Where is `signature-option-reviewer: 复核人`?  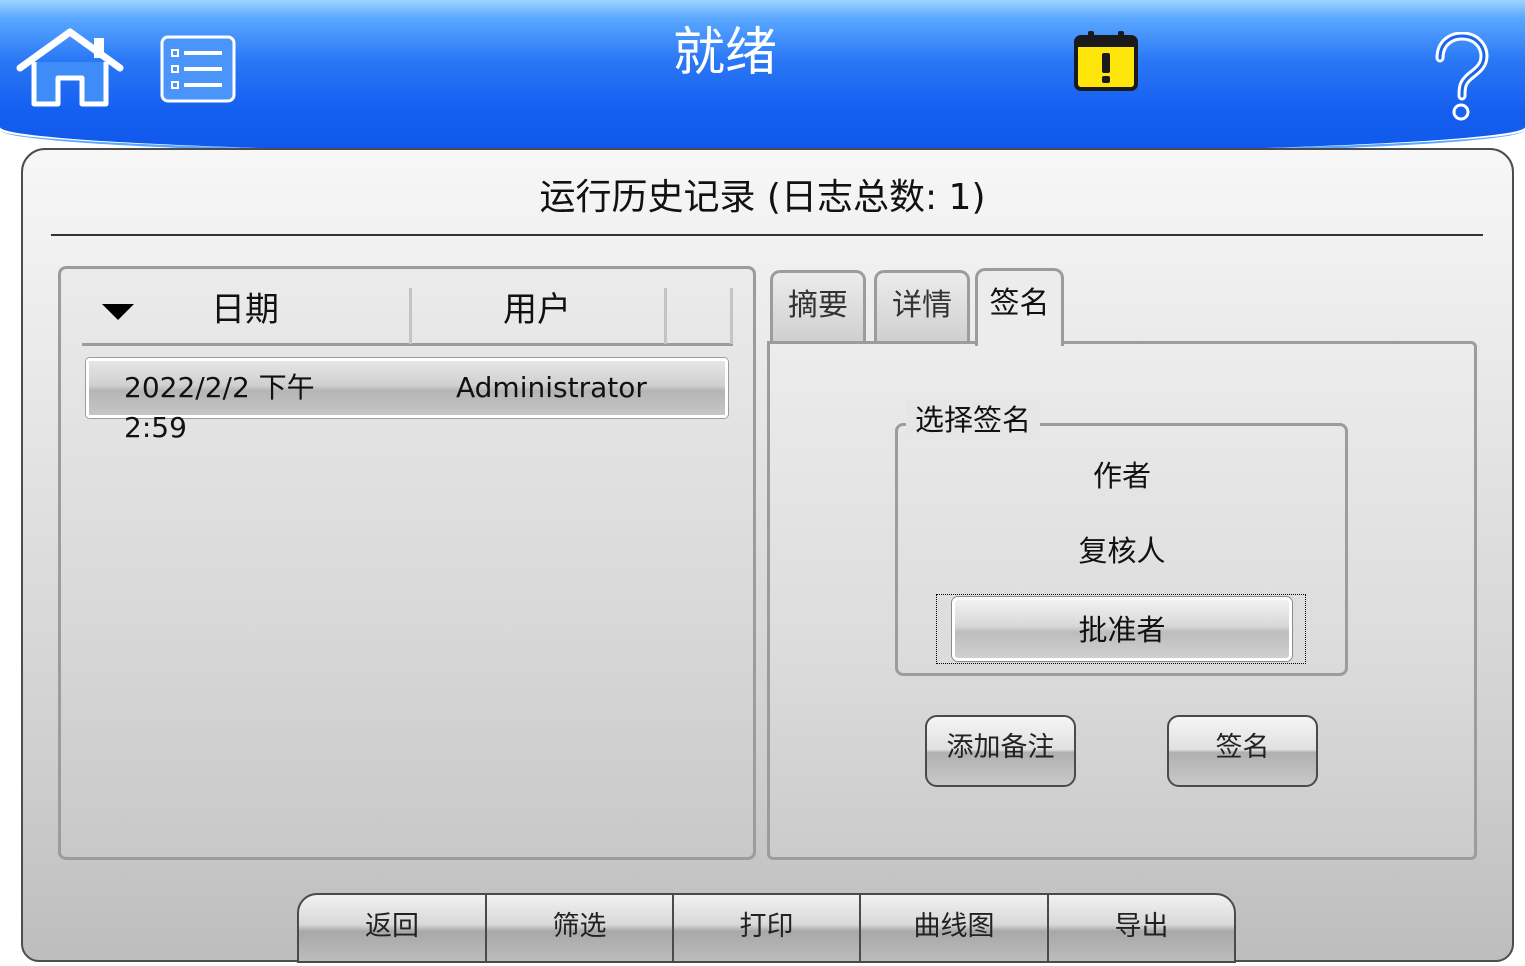
signature-option-reviewer: 复核人 is located at coordinates (1122, 551).